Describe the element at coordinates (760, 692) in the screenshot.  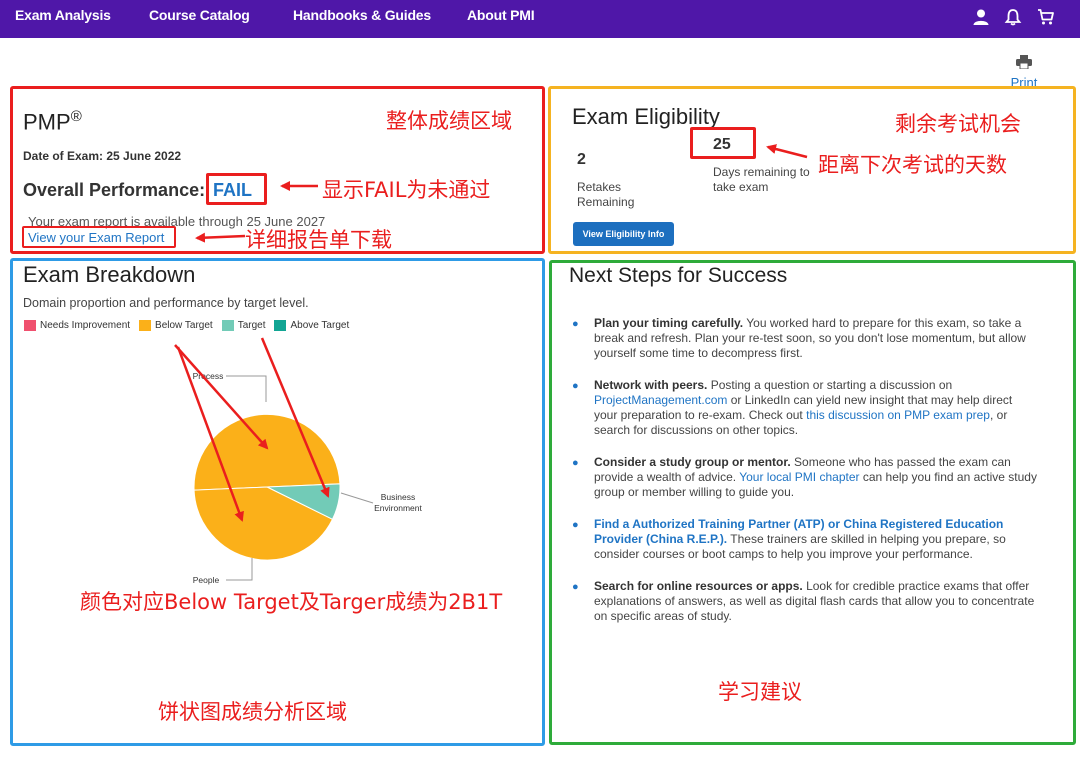
I see `annotation-advice: 学习建议` at that location.